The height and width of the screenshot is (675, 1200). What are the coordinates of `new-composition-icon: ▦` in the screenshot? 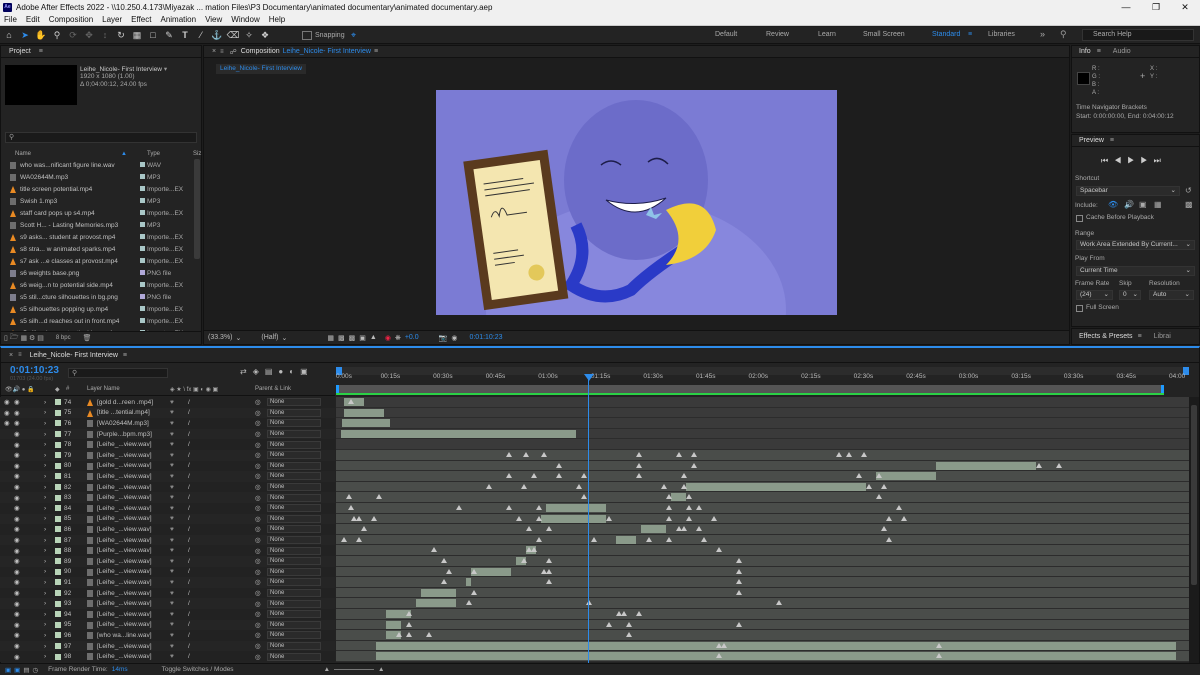 It's located at (23, 338).